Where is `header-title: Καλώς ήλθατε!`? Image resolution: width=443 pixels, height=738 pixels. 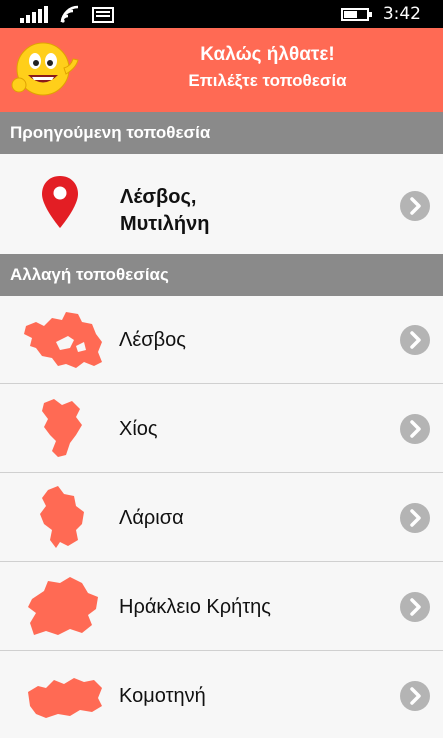 header-title: Καλώς ήλθατε! is located at coordinates (267, 54).